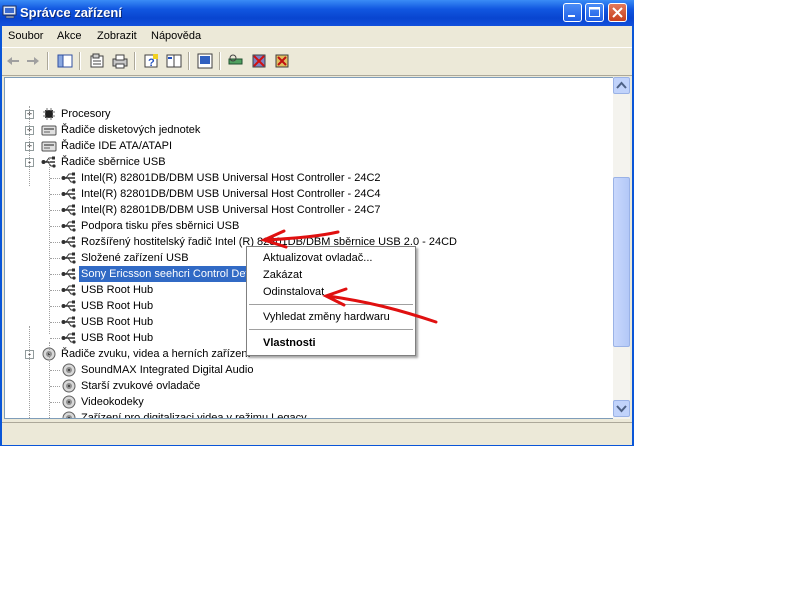 This screenshot has width=800, height=600. Describe the element at coordinates (117, 146) in the screenshot. I see `tree-item-label: Řadiče IDE ATA/ATAPI` at that location.